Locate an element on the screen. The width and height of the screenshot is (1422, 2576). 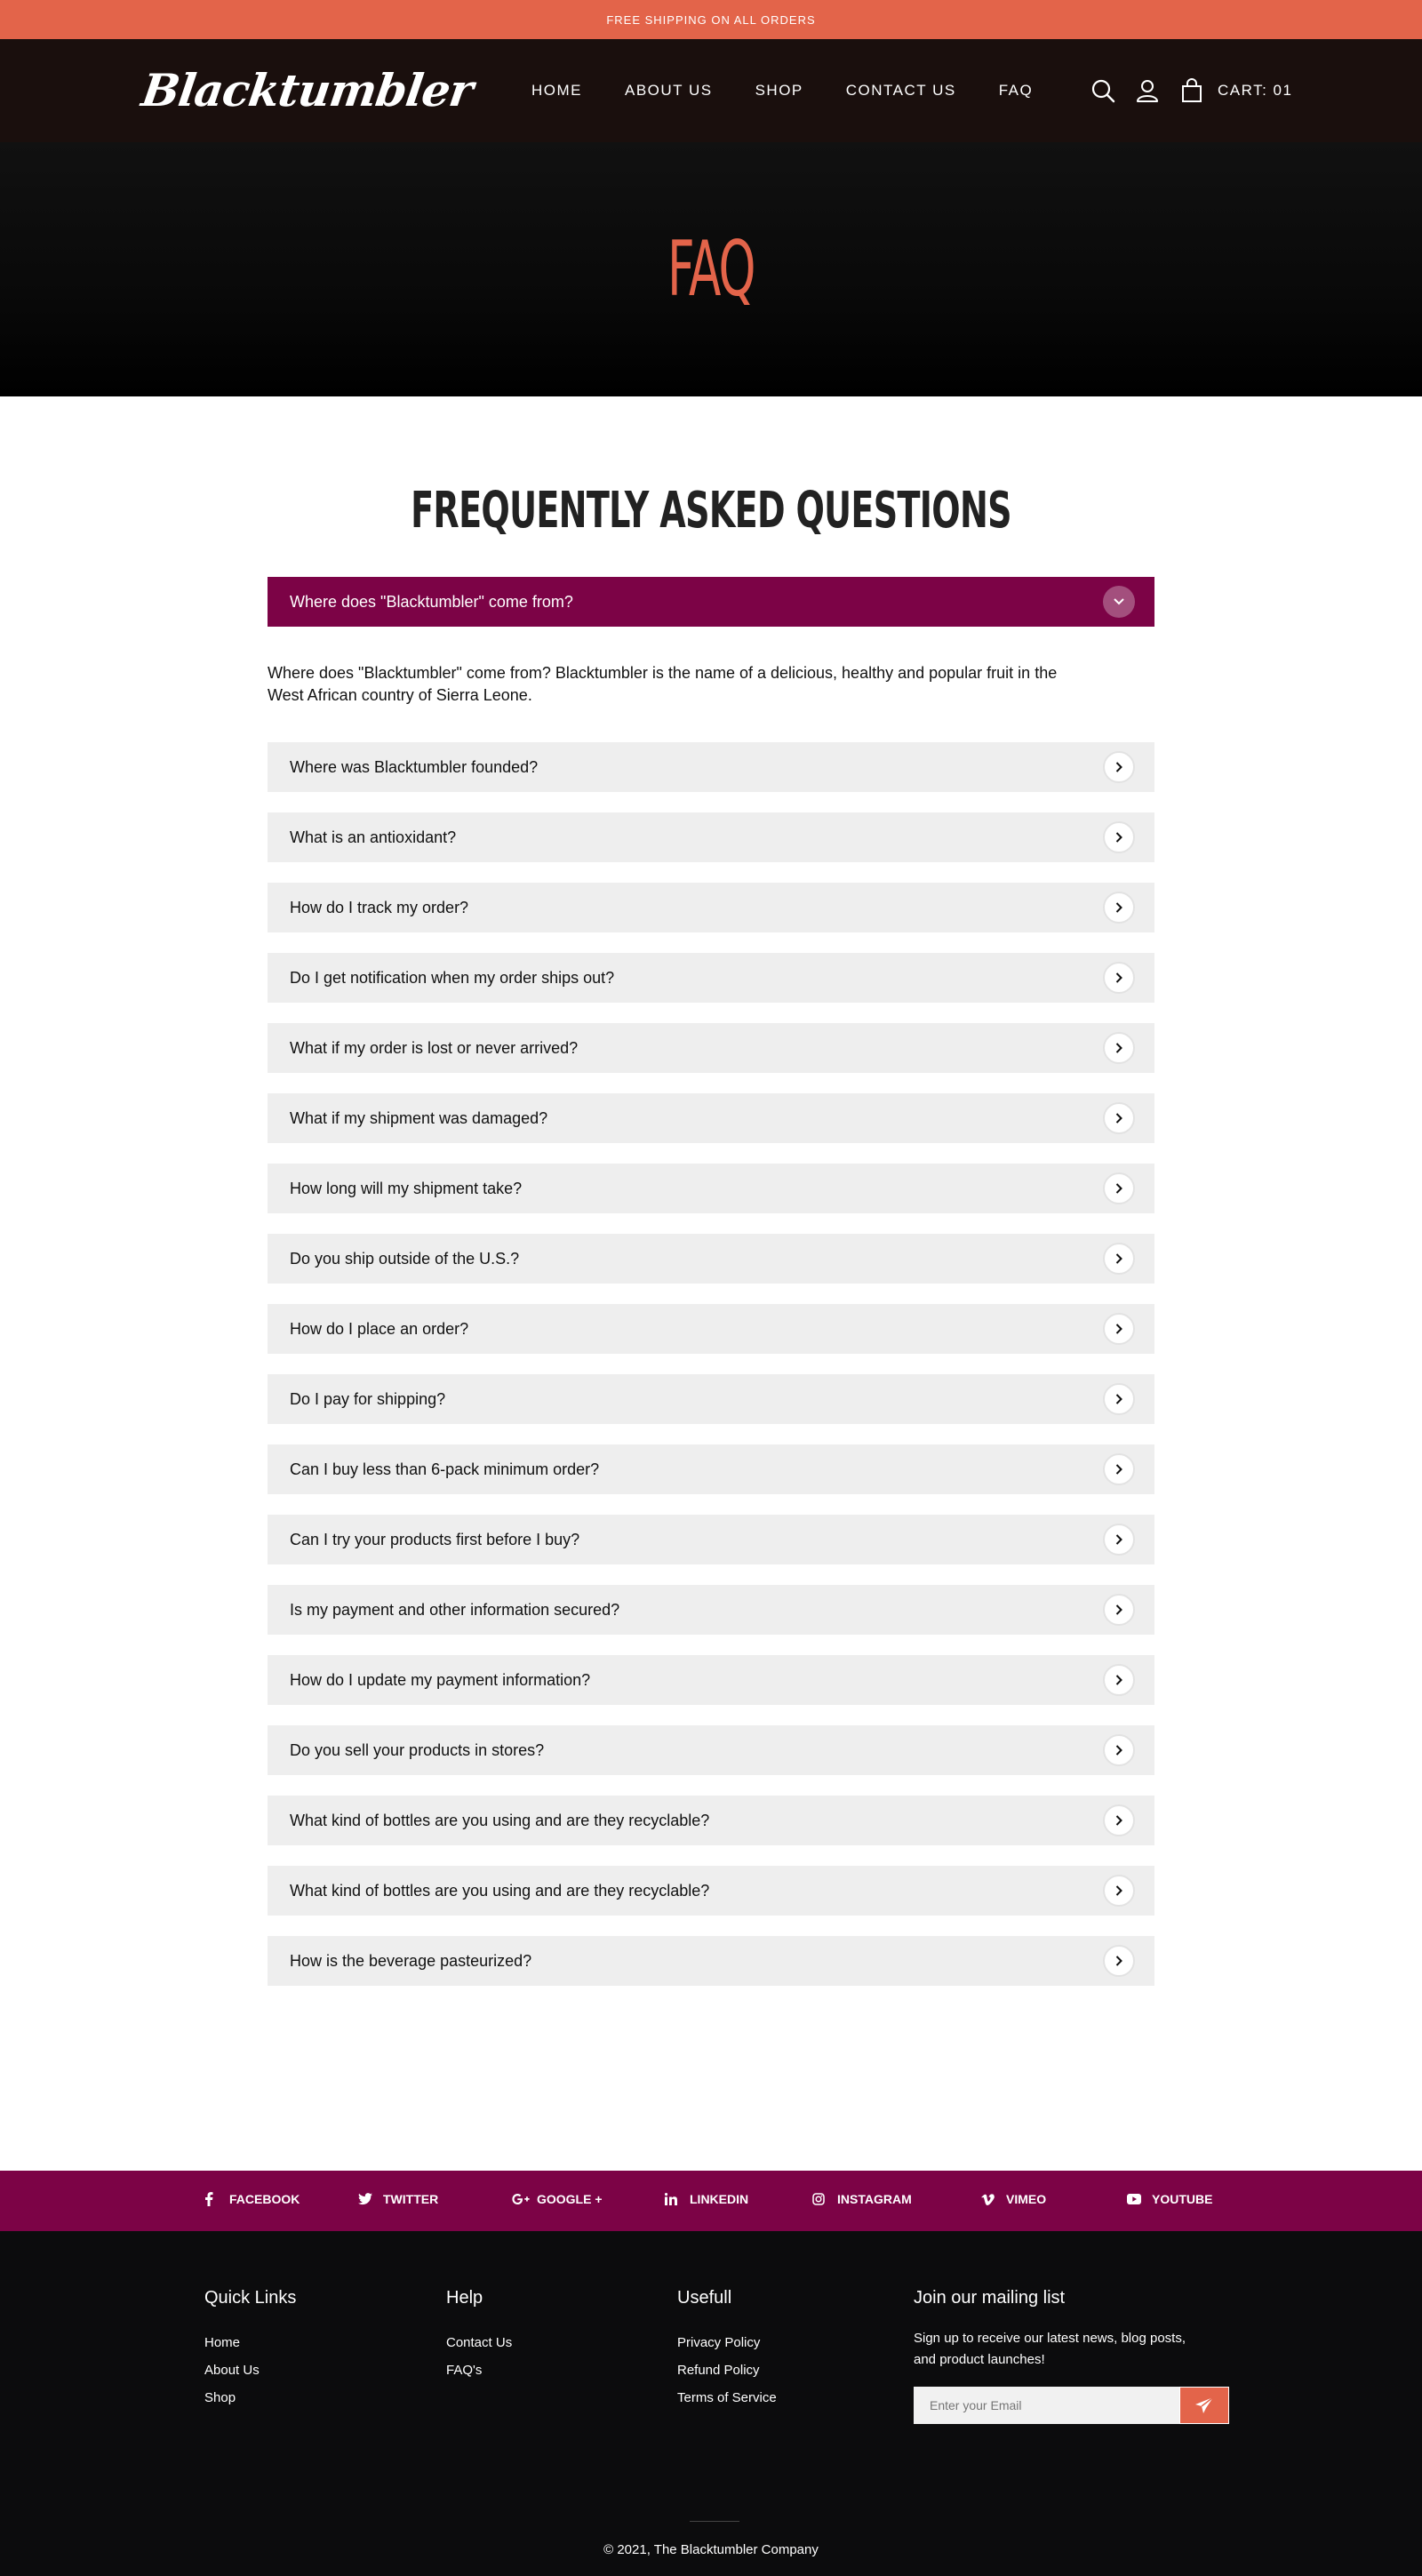
faq-item: How do I place an order? is located at coordinates (711, 1329).